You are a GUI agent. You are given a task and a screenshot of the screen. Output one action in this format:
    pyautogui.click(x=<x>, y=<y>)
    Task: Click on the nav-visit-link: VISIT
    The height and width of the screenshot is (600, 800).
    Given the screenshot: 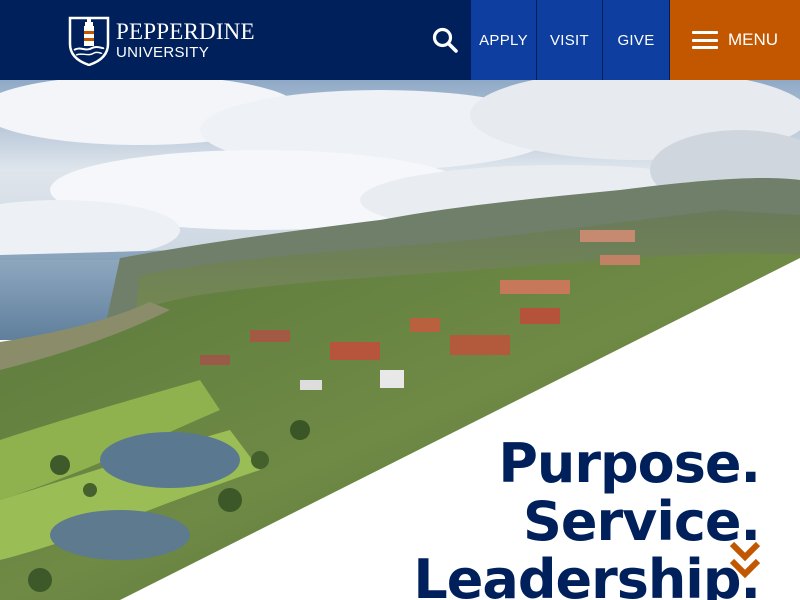 What is the action you would take?
    pyautogui.click(x=569, y=40)
    